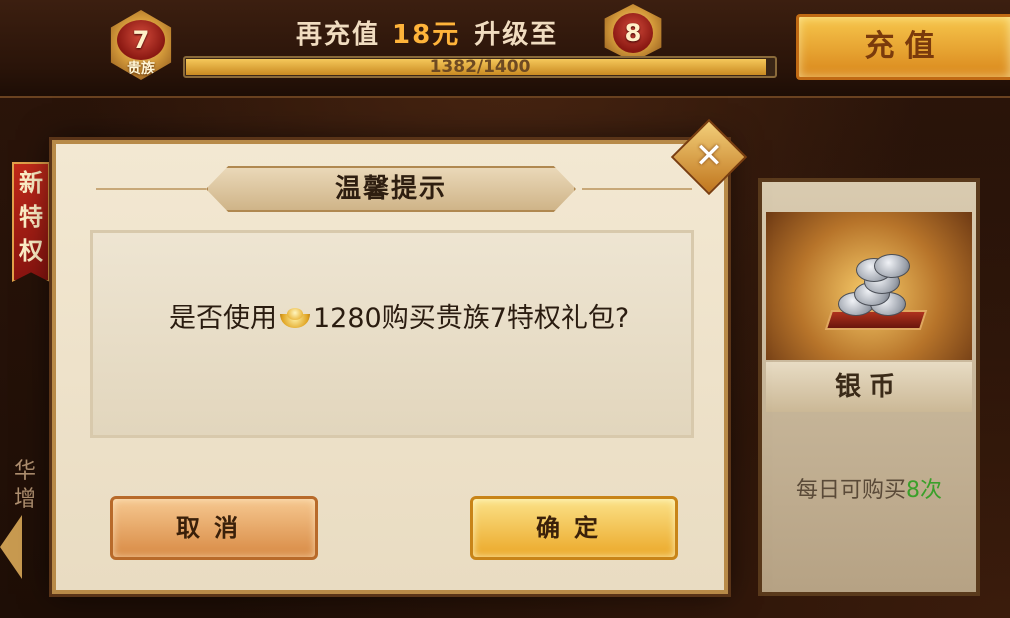 The image size is (1010, 618). Describe the element at coordinates (31, 251) in the screenshot. I see `ribbon-char: 权` at that location.